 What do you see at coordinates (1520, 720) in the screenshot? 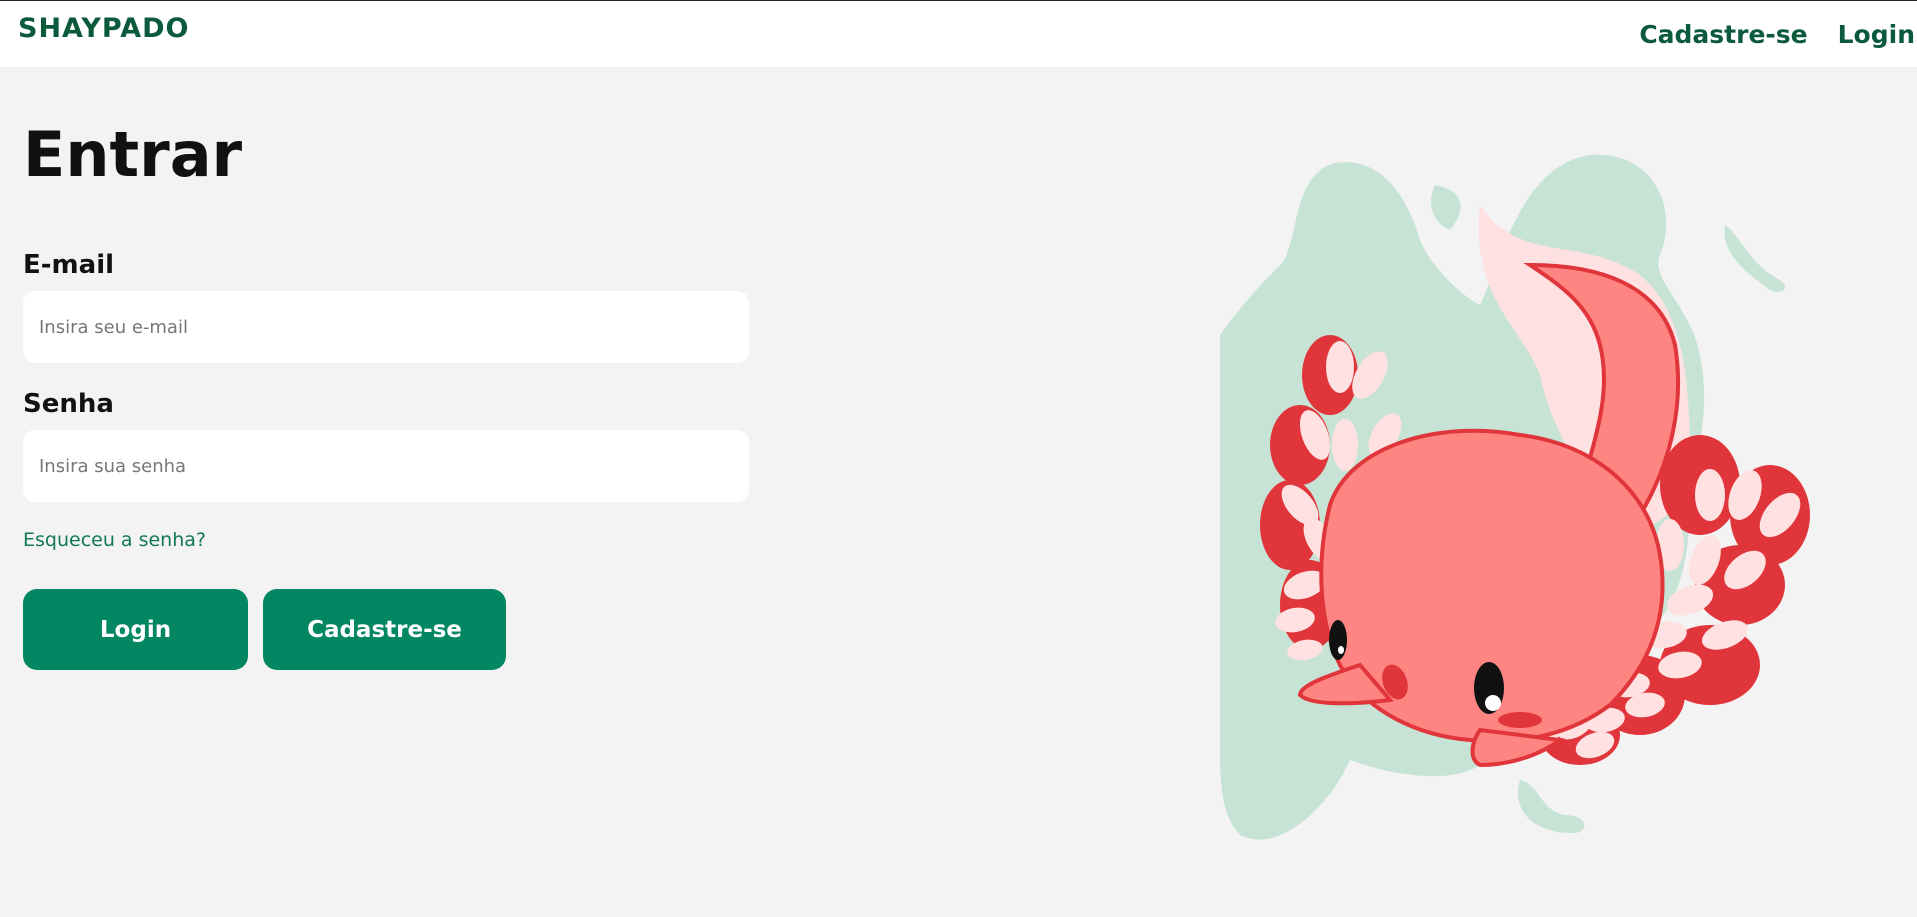
I see `axolotl-cheek` at bounding box center [1520, 720].